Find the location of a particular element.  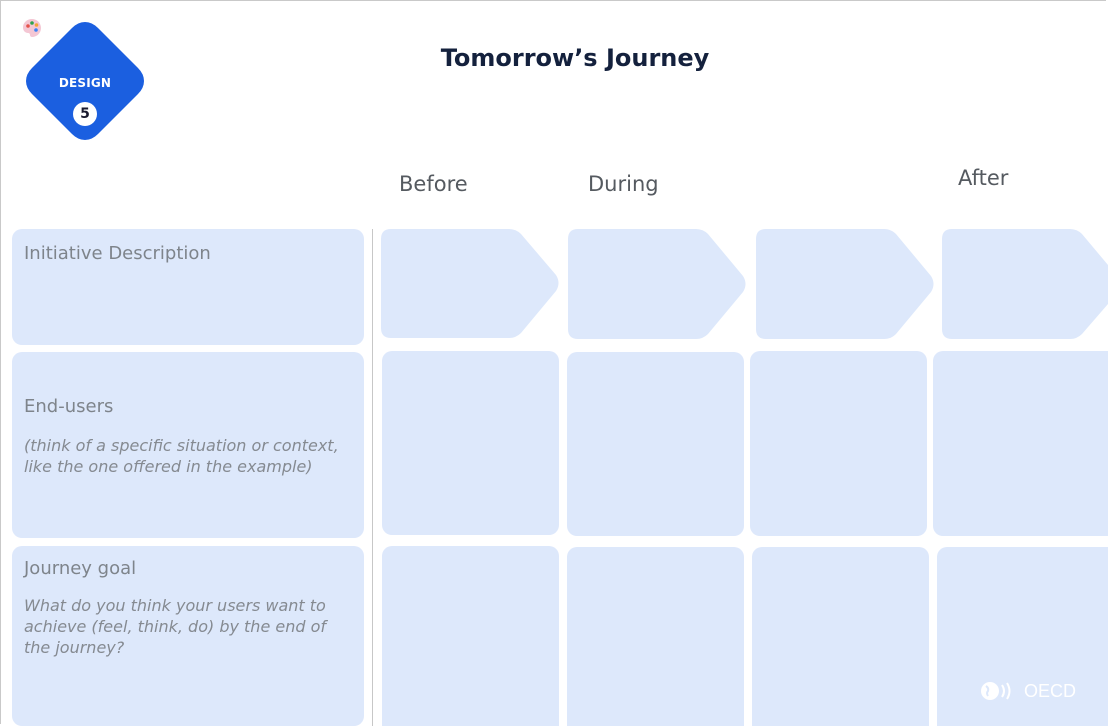

column-divider is located at coordinates (372, 477).